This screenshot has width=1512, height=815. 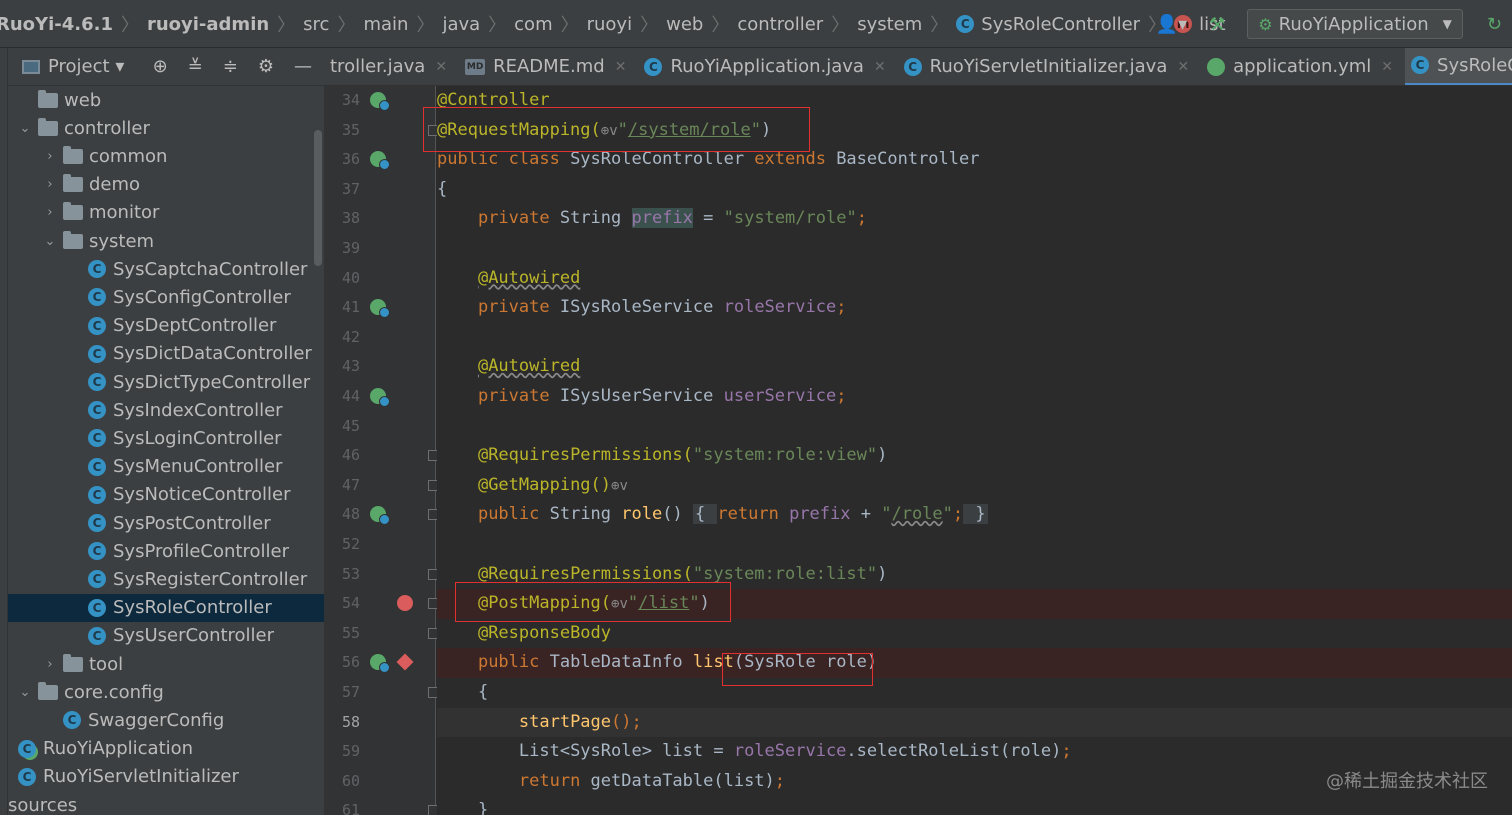 I want to click on code-line-47: @GetMapping()⊕v, so click(x=974, y=486).